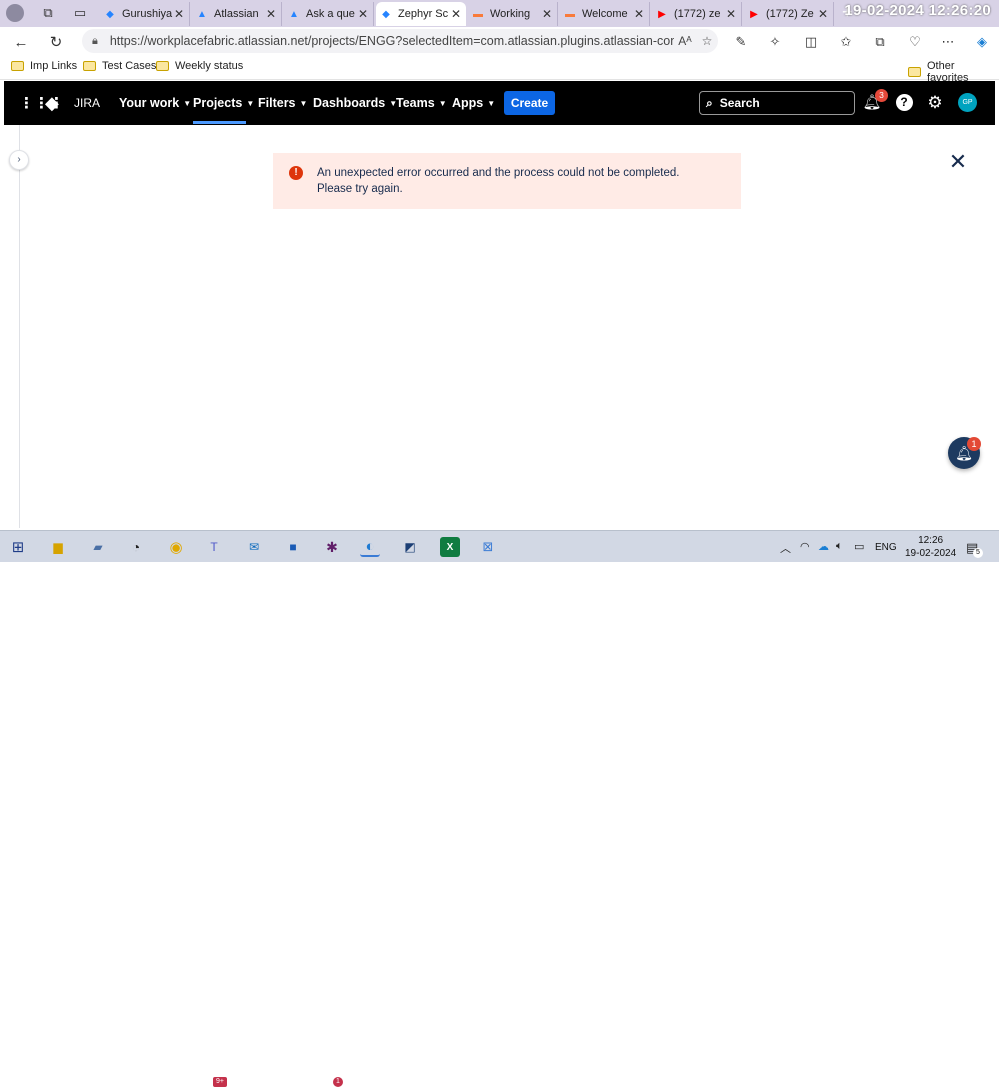 Image resolution: width=999 pixels, height=1087 pixels. I want to click on bookmark-label: Weekly status, so click(209, 66).